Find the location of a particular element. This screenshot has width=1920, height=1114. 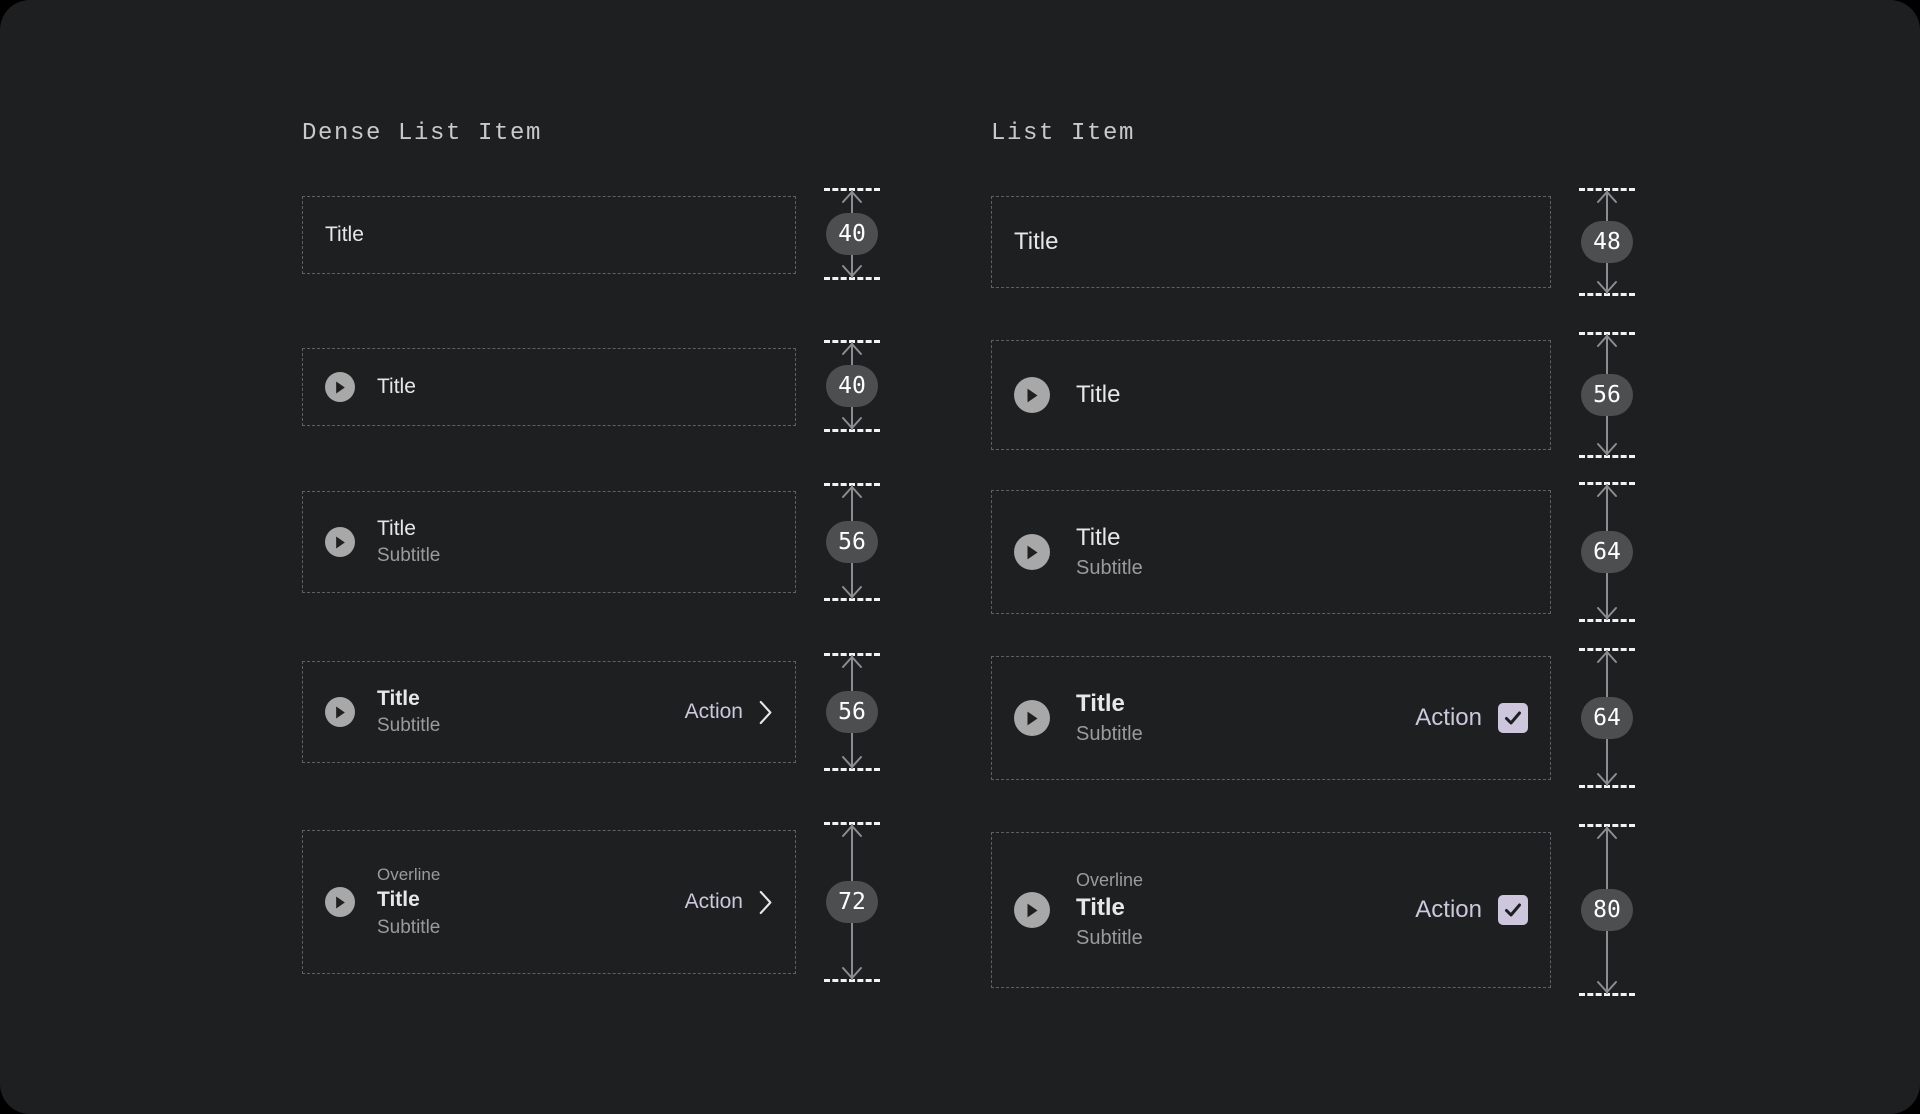

measurement-badge: 72 is located at coordinates (852, 902).